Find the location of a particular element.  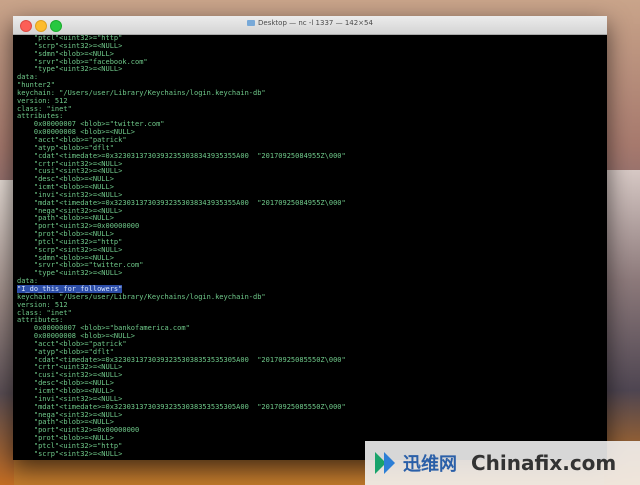

folder-icon is located at coordinates (251, 23).